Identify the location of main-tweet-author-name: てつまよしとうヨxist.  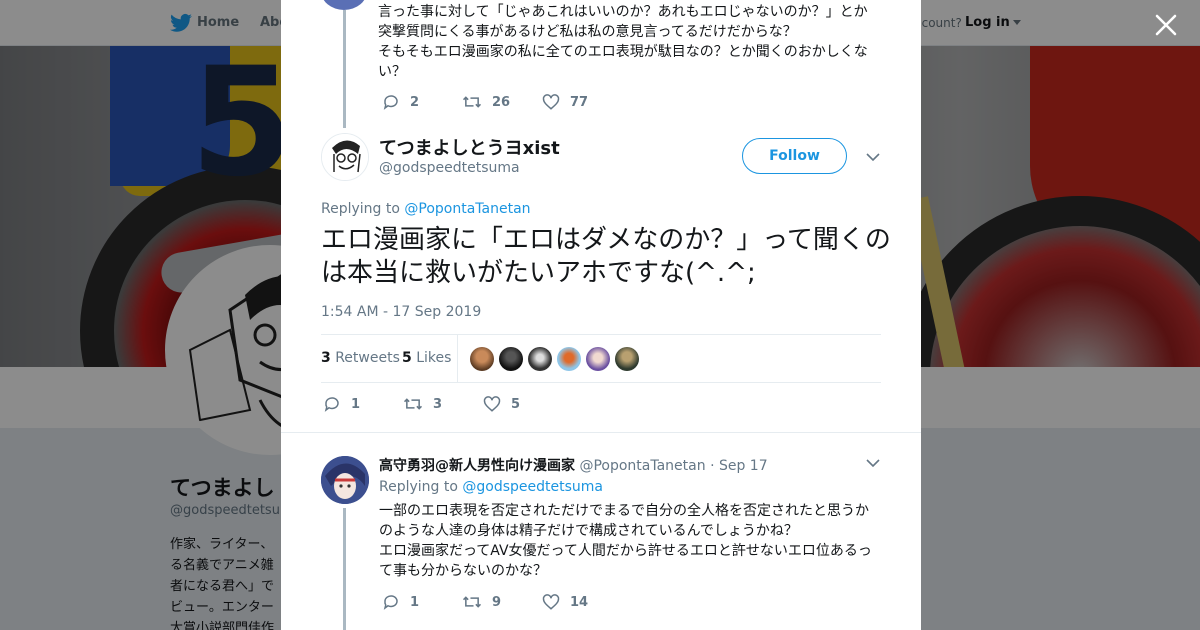
(469, 147).